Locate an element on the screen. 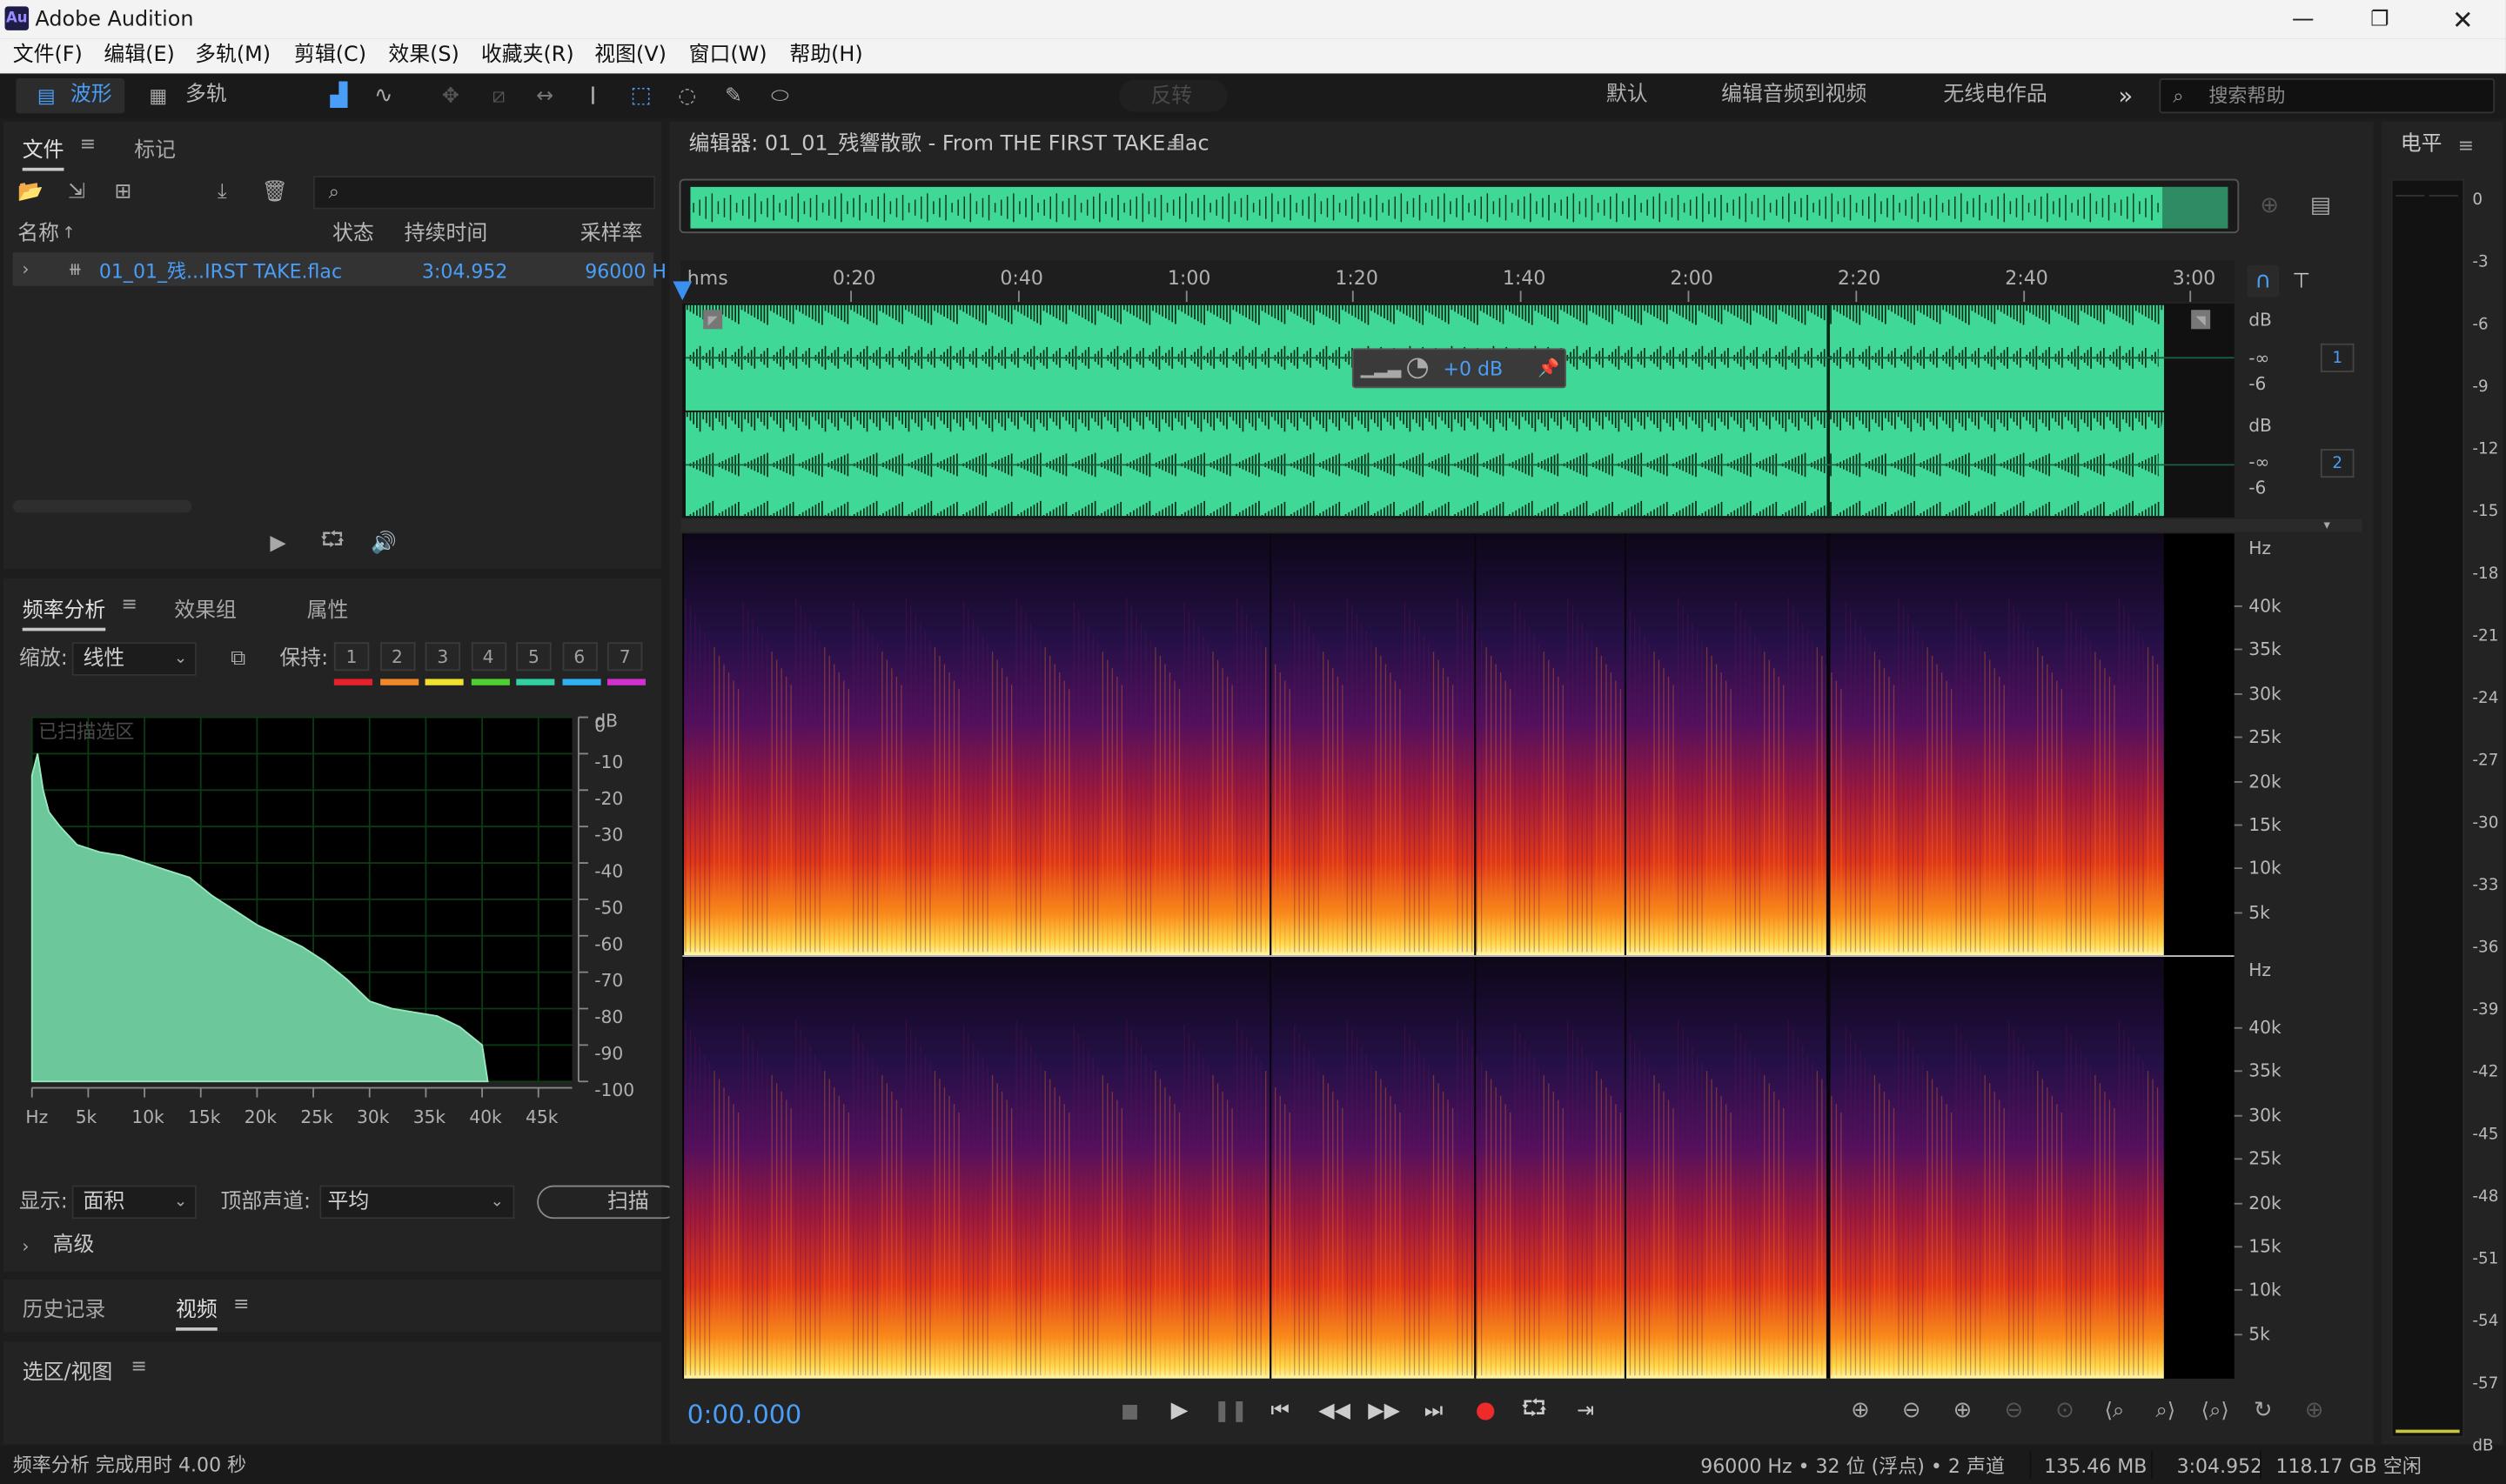 The height and width of the screenshot is (1484, 2506). fade-out-handle-icon: ◥ is located at coordinates (2201, 320).